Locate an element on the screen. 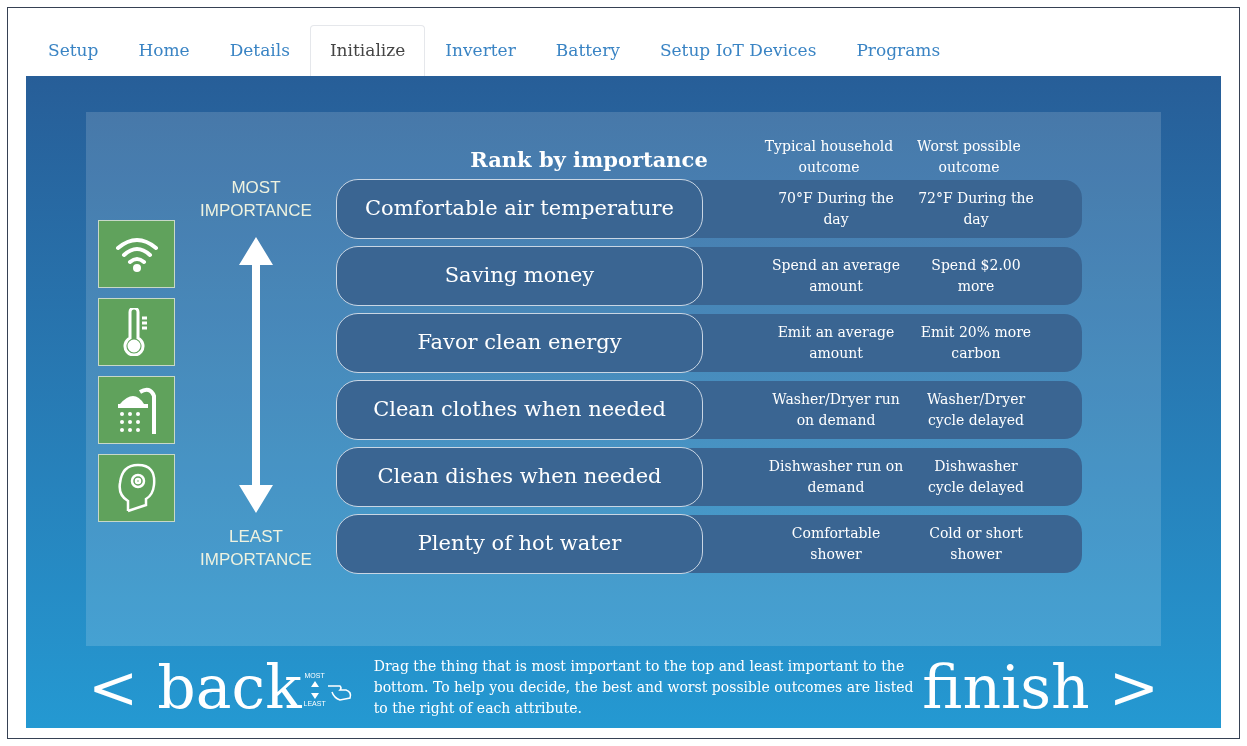 Image resolution: width=1247 pixels, height=746 pixels. worst-outcome: Emit 20% more carbon is located at coordinates (976, 343).